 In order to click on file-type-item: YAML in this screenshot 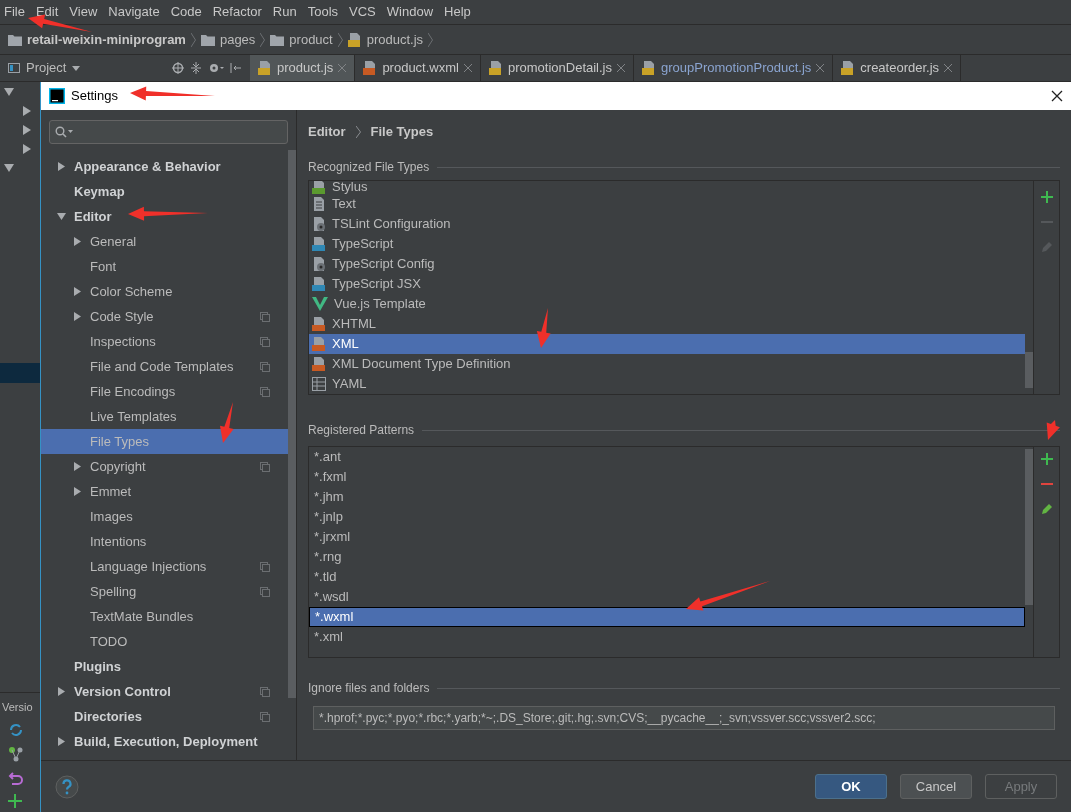, I will do `click(667, 384)`.